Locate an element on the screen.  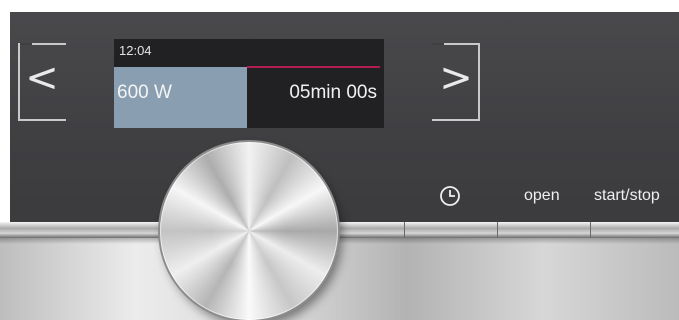
panel-top-edge is located at coordinates (339, 6).